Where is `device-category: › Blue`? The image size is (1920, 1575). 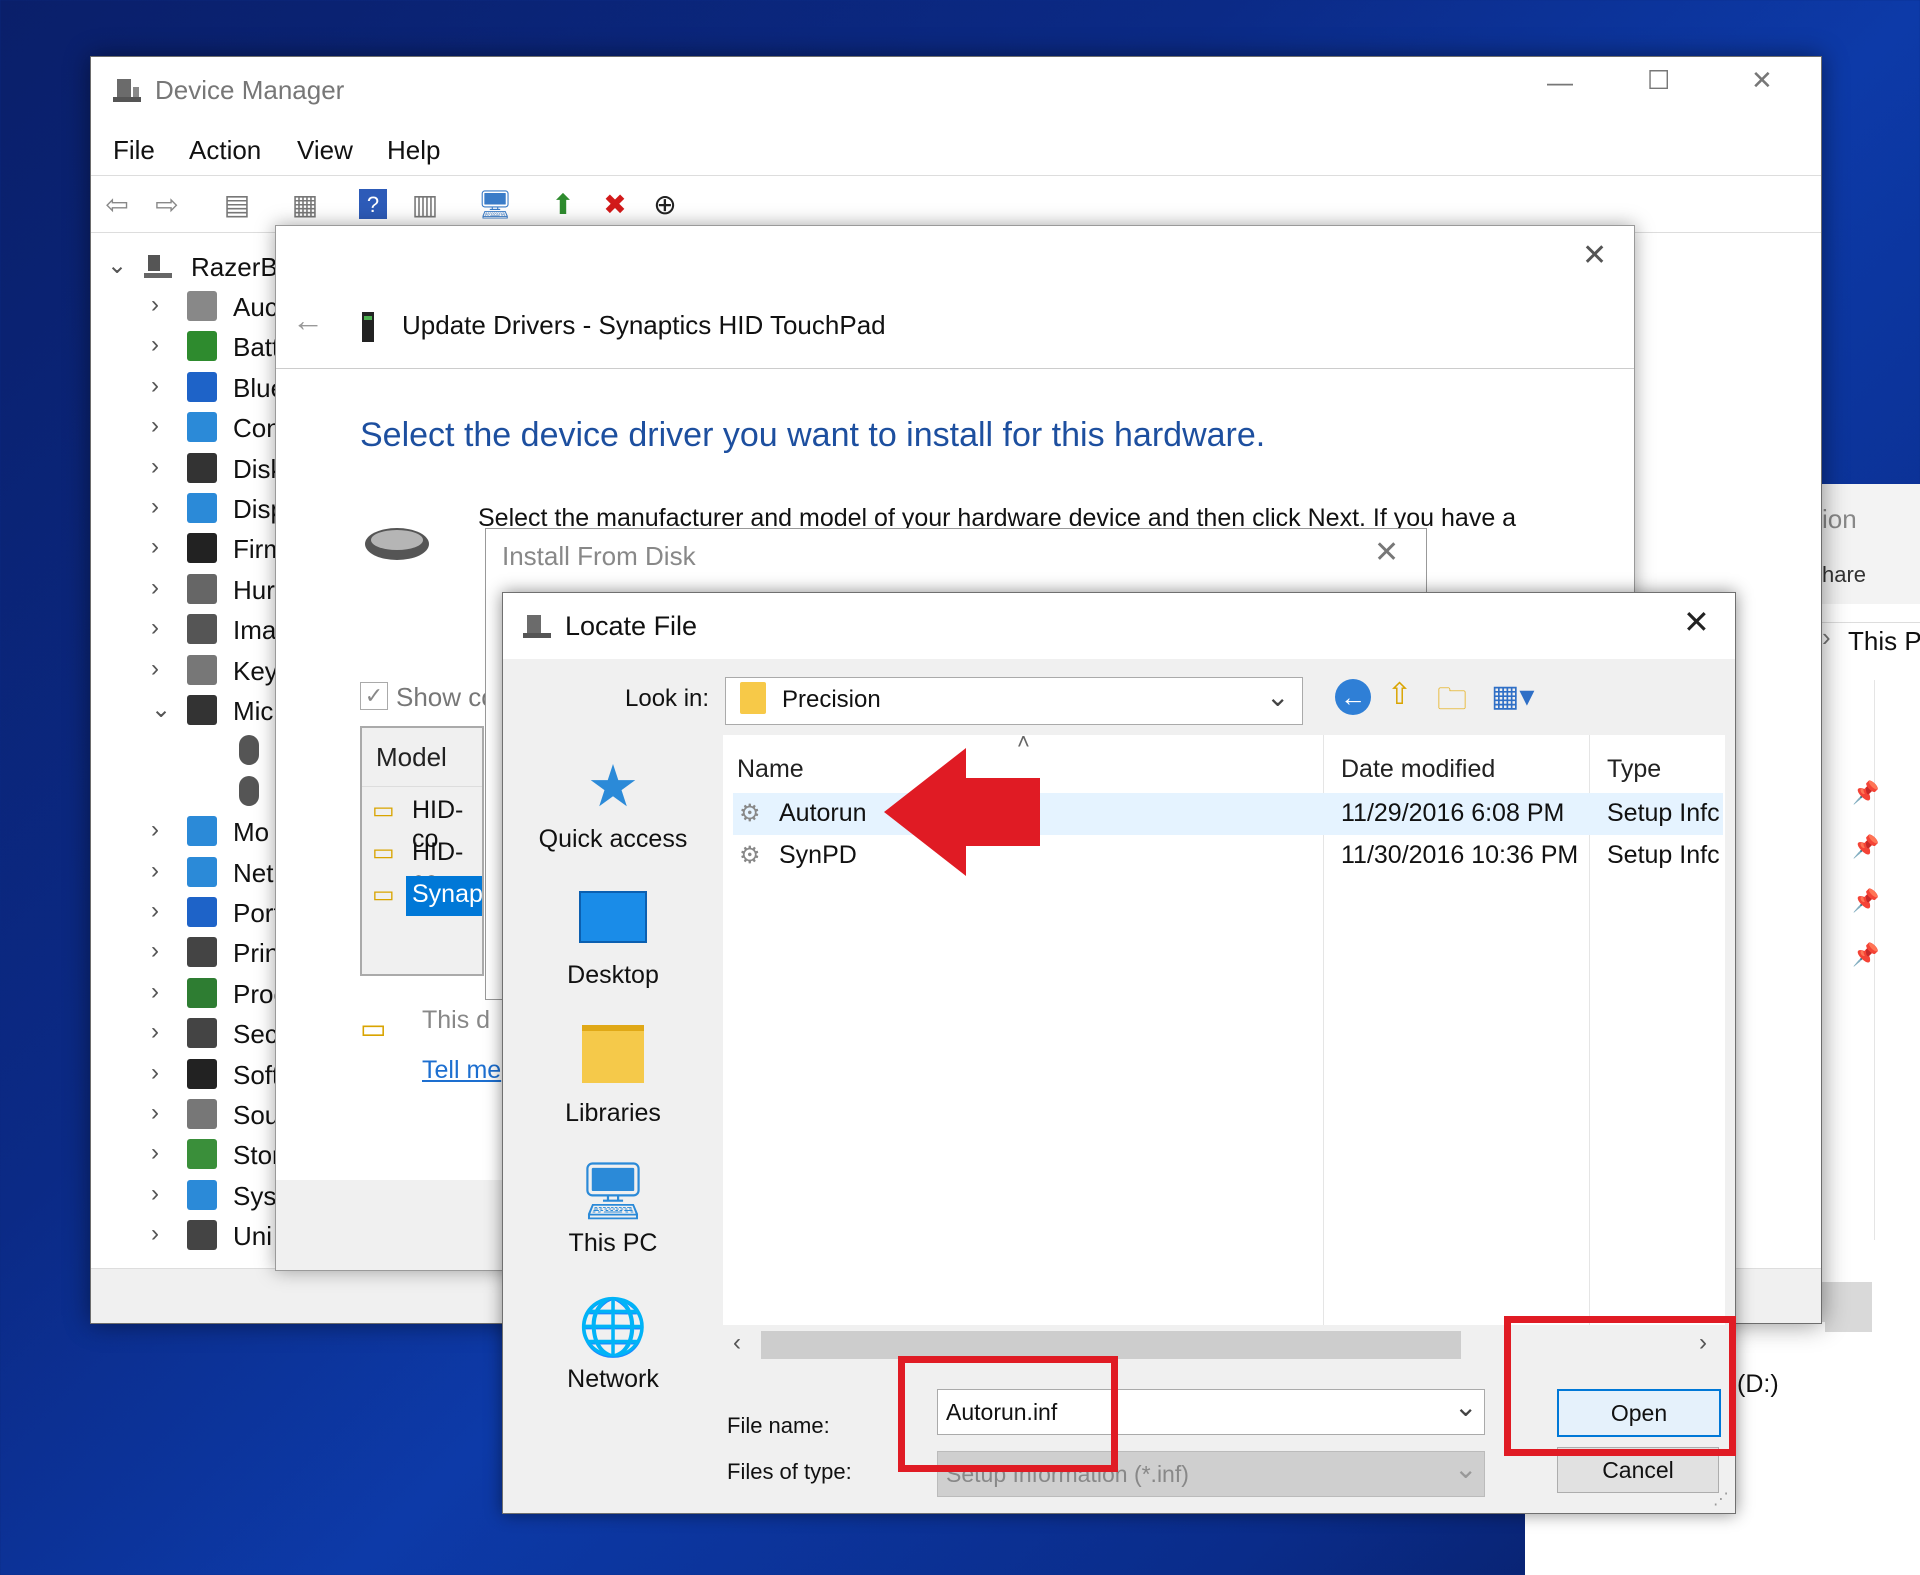 device-category: › Blue is located at coordinates (196, 388).